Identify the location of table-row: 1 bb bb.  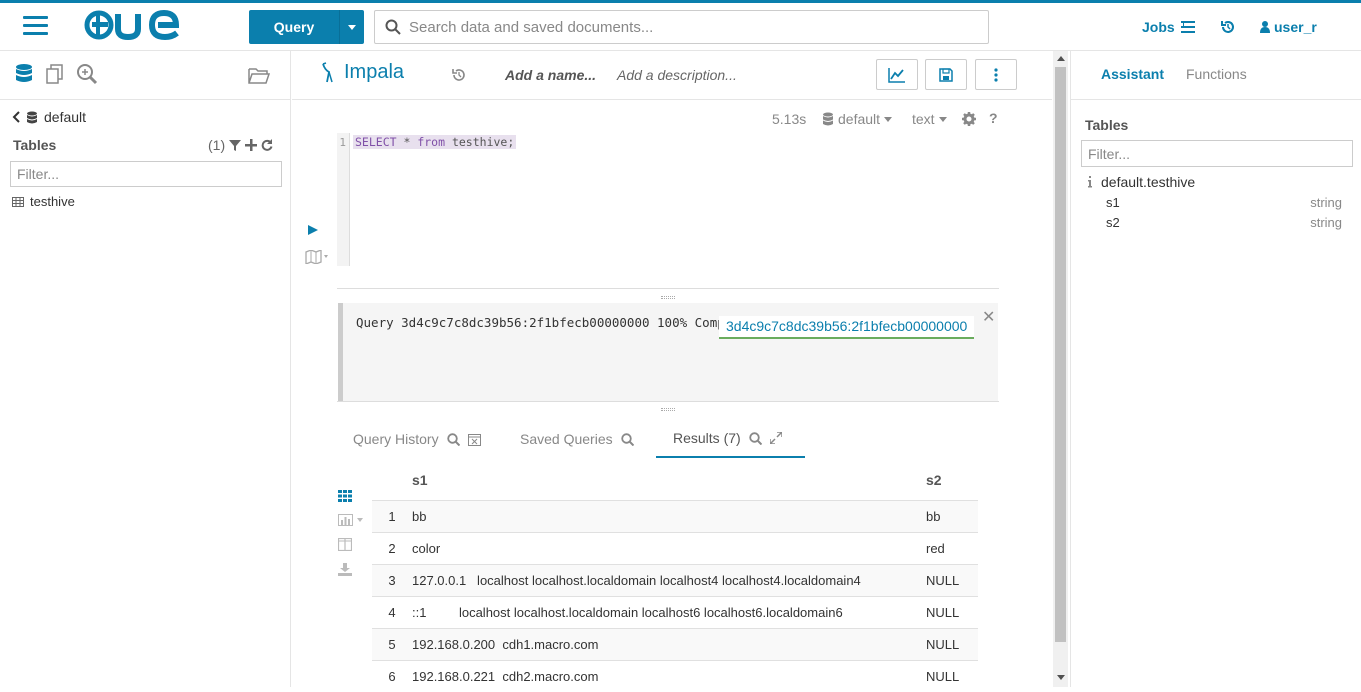
(675, 515).